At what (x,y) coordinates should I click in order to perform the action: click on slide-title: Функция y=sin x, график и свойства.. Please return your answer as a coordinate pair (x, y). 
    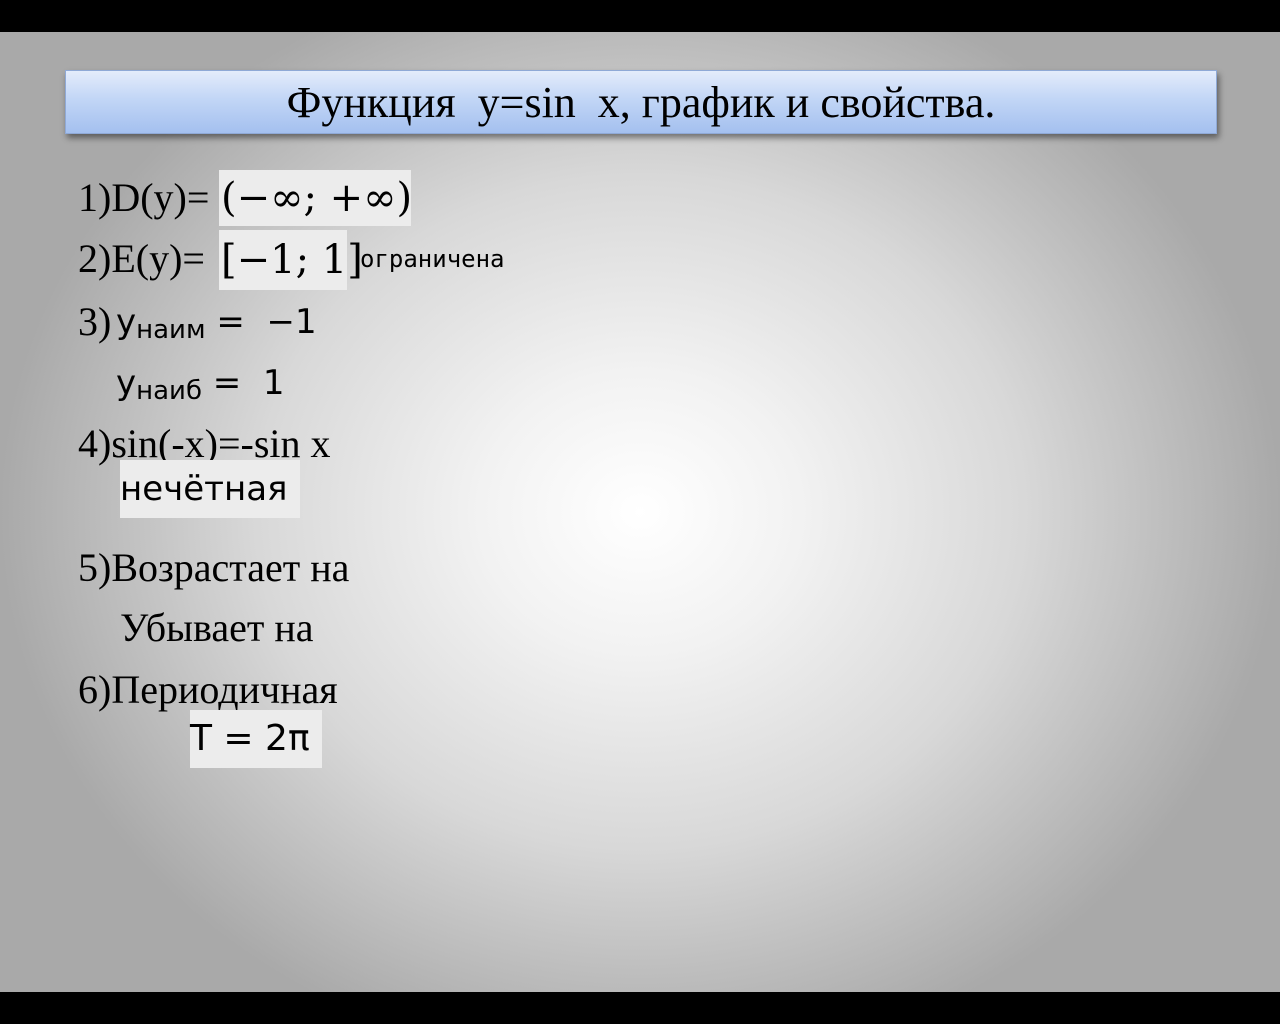
    Looking at the image, I should click on (641, 102).